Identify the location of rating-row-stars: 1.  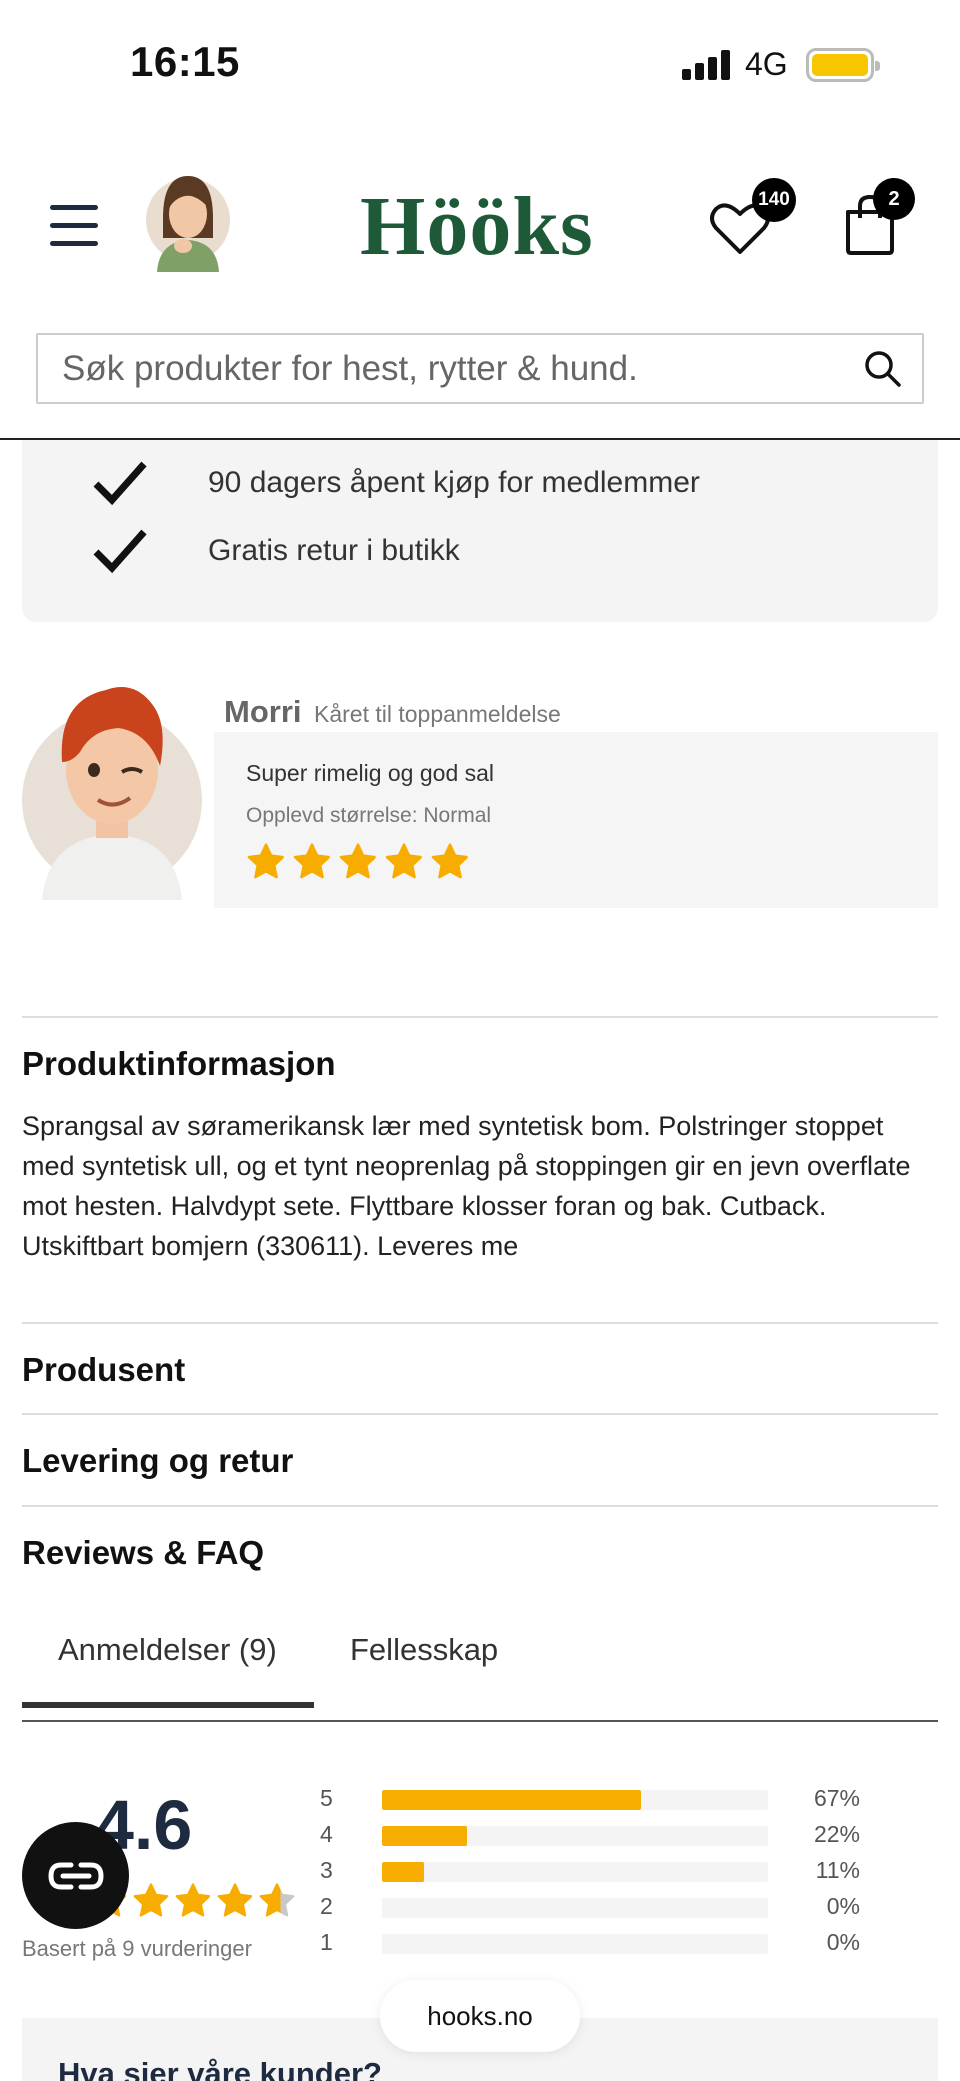
(326, 1942).